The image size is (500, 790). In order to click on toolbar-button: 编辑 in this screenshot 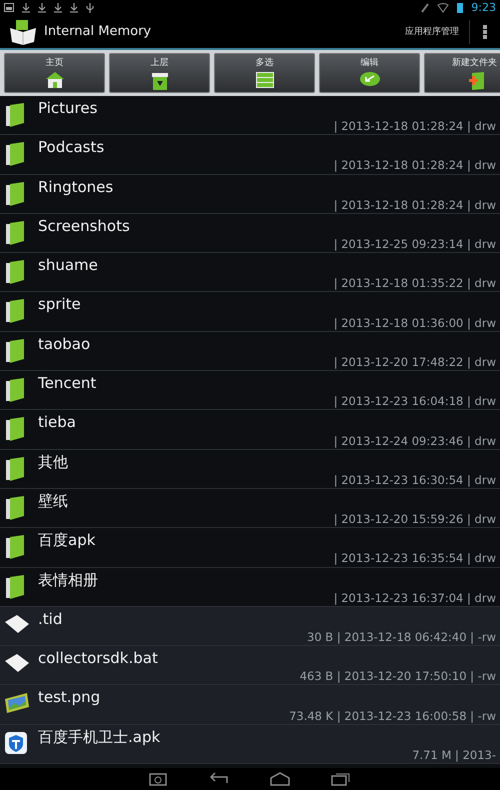, I will do `click(369, 73)`.